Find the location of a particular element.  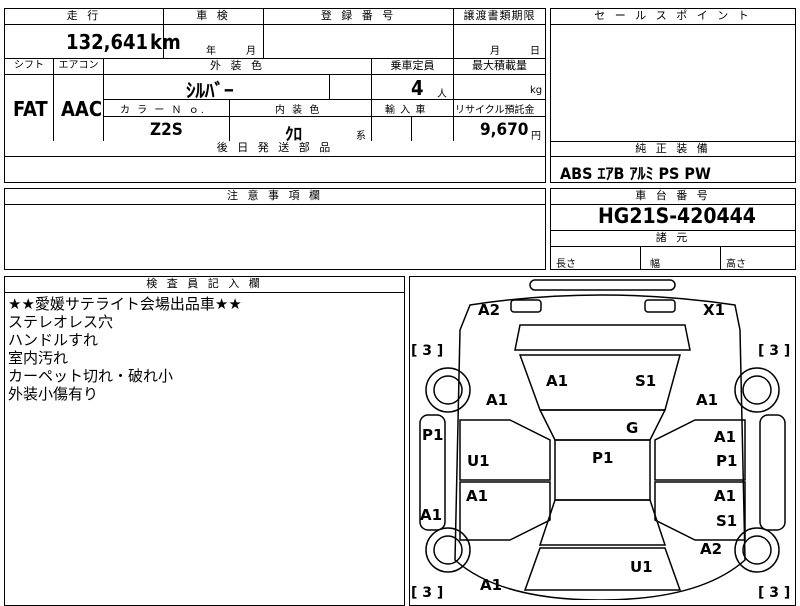

ac-label: エアコン is located at coordinates (78, 65).